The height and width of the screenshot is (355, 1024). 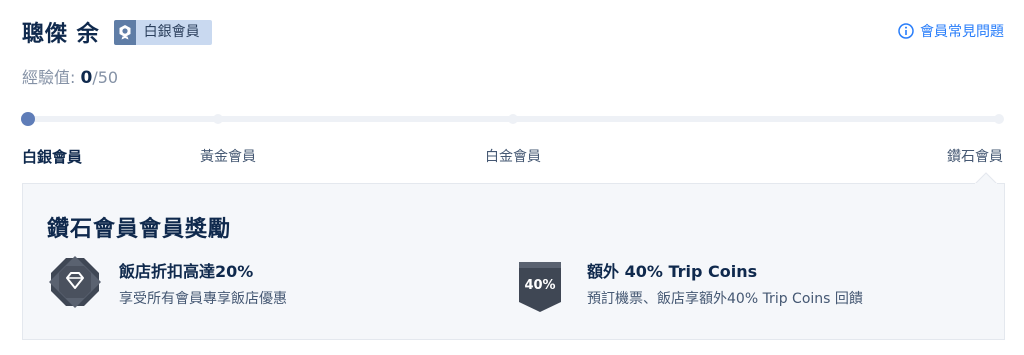 I want to click on rewards-title: 鑽石會員會員獎勵, so click(x=139, y=229).